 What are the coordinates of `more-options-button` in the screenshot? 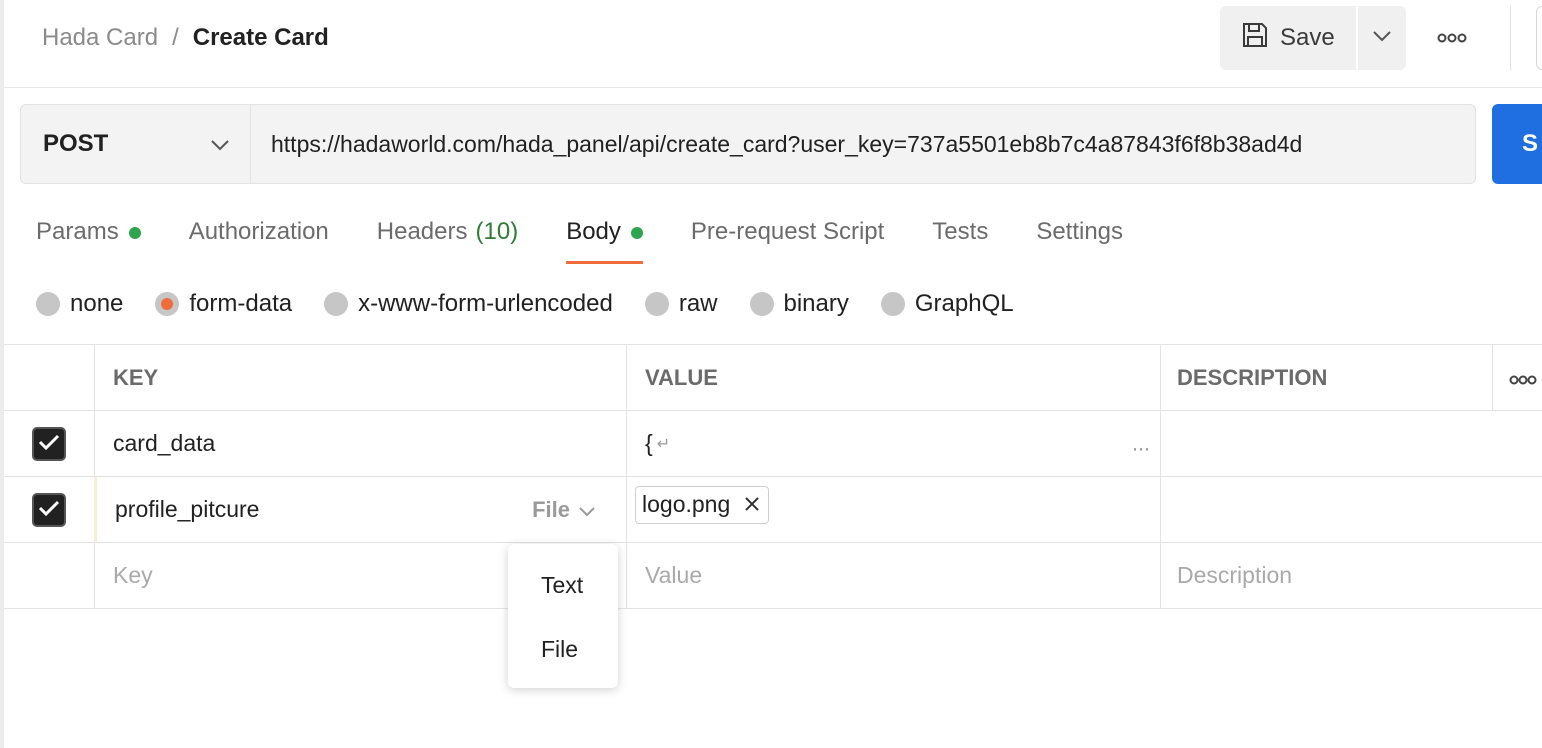 It's located at (1452, 39).